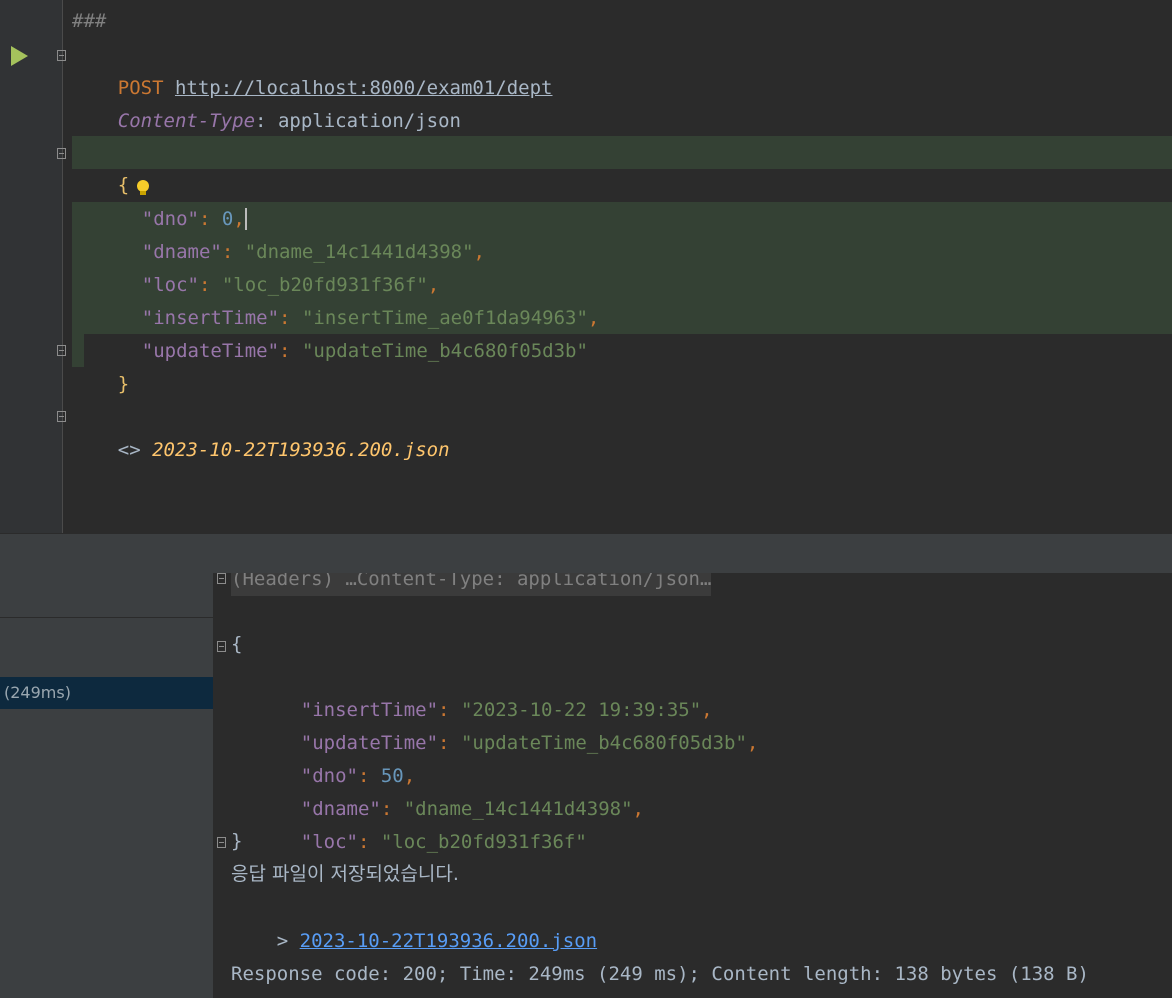  I want to click on saved-file-line: > 2023-10-22T193936.200.json, so click(437, 941).